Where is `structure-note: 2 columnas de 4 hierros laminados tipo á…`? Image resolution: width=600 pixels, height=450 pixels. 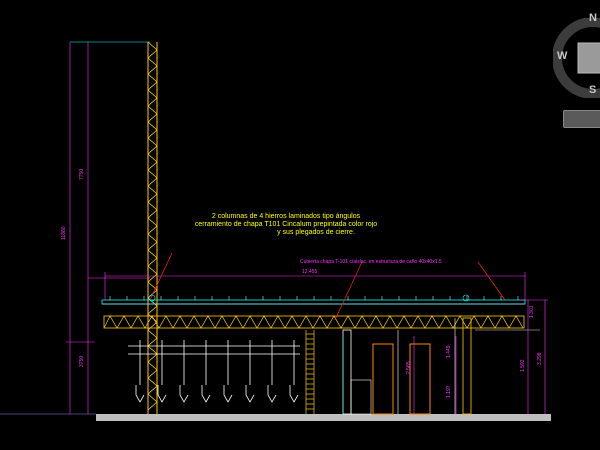 structure-note: 2 columnas de 4 hierros laminados tipo á… is located at coordinates (286, 225).